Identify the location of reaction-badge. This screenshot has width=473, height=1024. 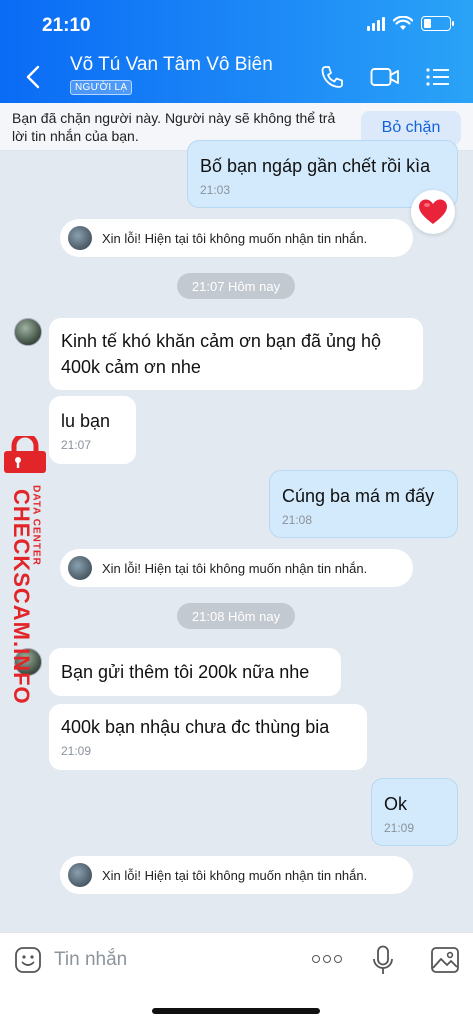
(433, 212).